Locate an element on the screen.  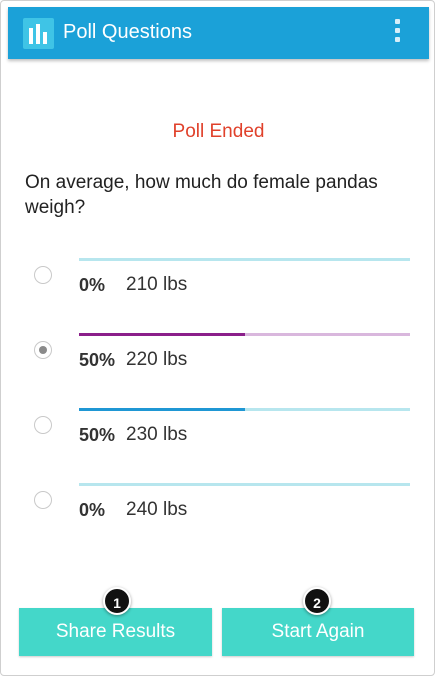
option-label: 230 lbs is located at coordinates (157, 434).